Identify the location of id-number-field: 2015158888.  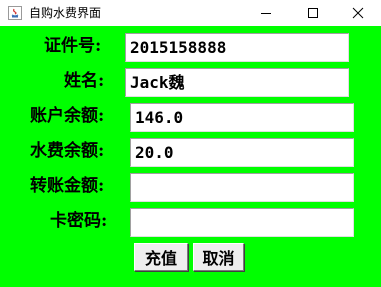
(237, 47).